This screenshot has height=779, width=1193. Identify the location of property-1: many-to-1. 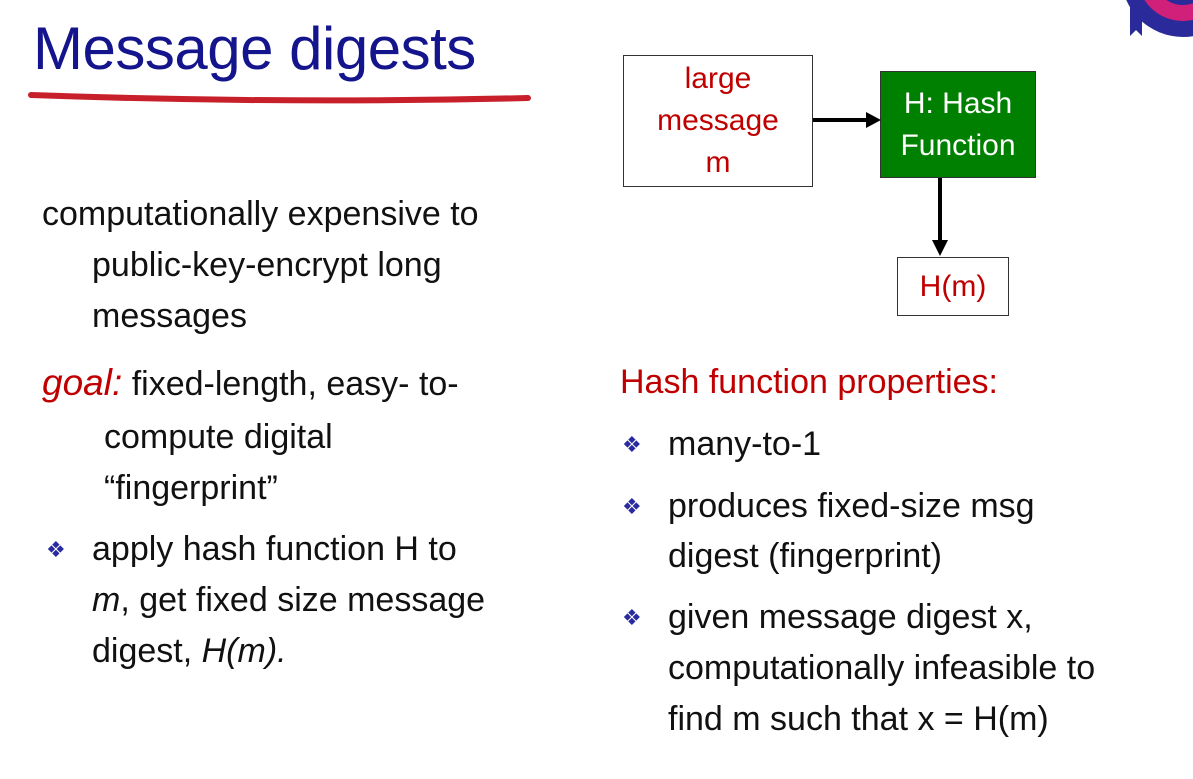
(745, 444).